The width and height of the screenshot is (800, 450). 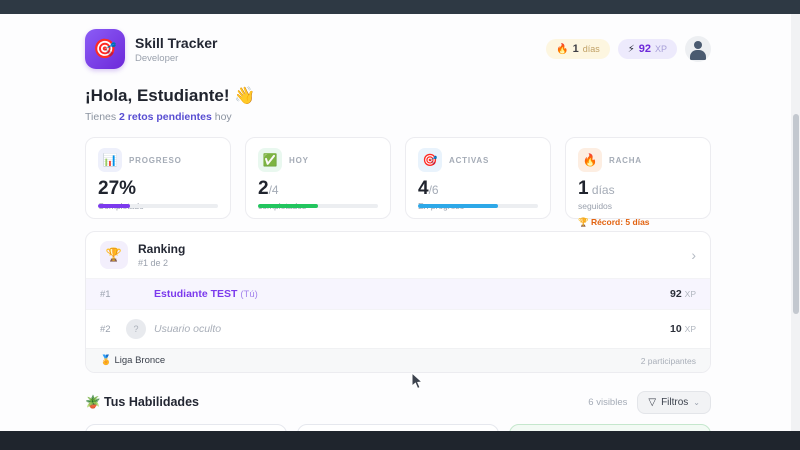 What do you see at coordinates (696, 402) in the screenshot?
I see `chevron-down-icon: ⌄` at bounding box center [696, 402].